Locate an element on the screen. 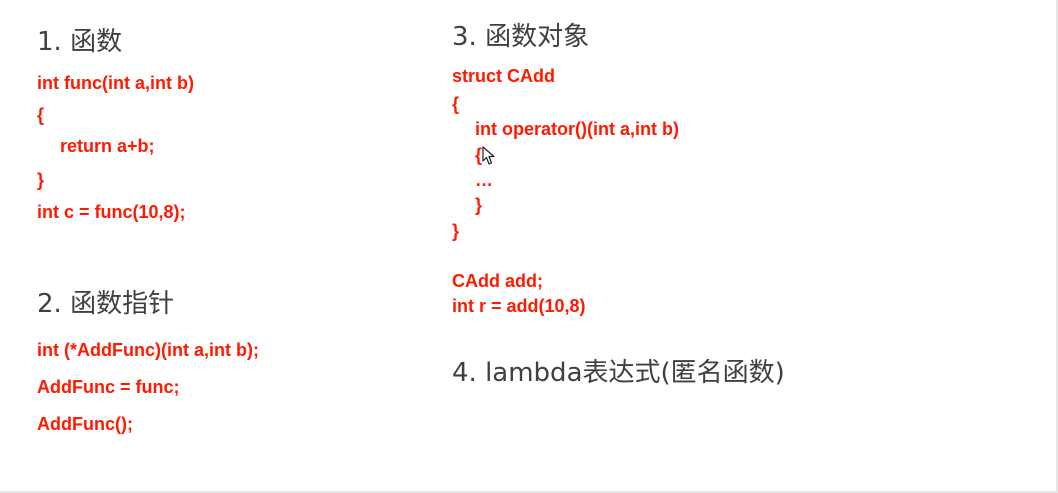 The height and width of the screenshot is (493, 1058). code-line: int (*AddFunc)(int a,int b); is located at coordinates (148, 350).